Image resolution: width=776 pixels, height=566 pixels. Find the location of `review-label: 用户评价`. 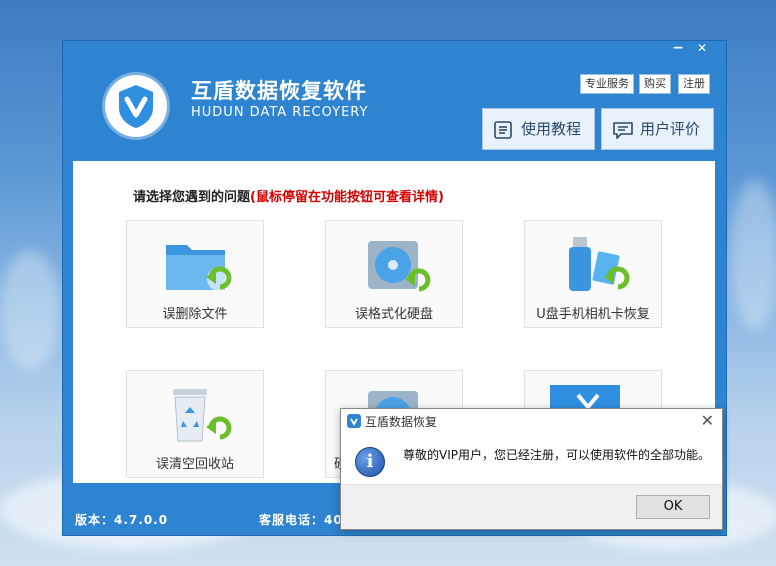

review-label: 用户评价 is located at coordinates (670, 129).